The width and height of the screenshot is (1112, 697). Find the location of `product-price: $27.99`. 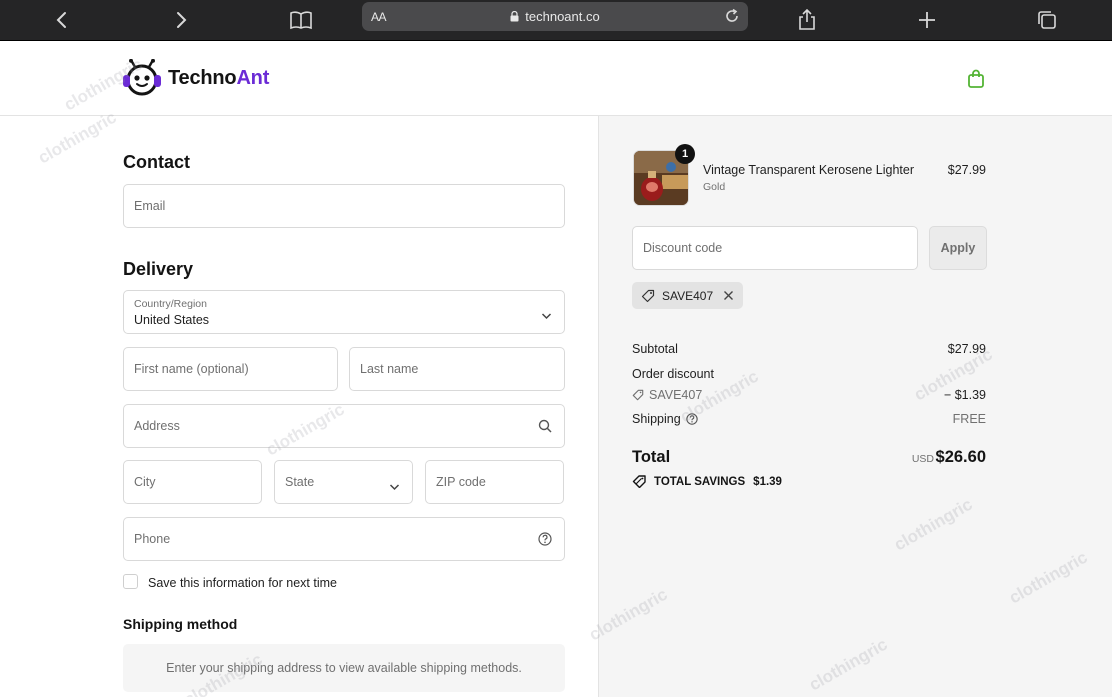

product-price: $27.99 is located at coordinates (966, 170).